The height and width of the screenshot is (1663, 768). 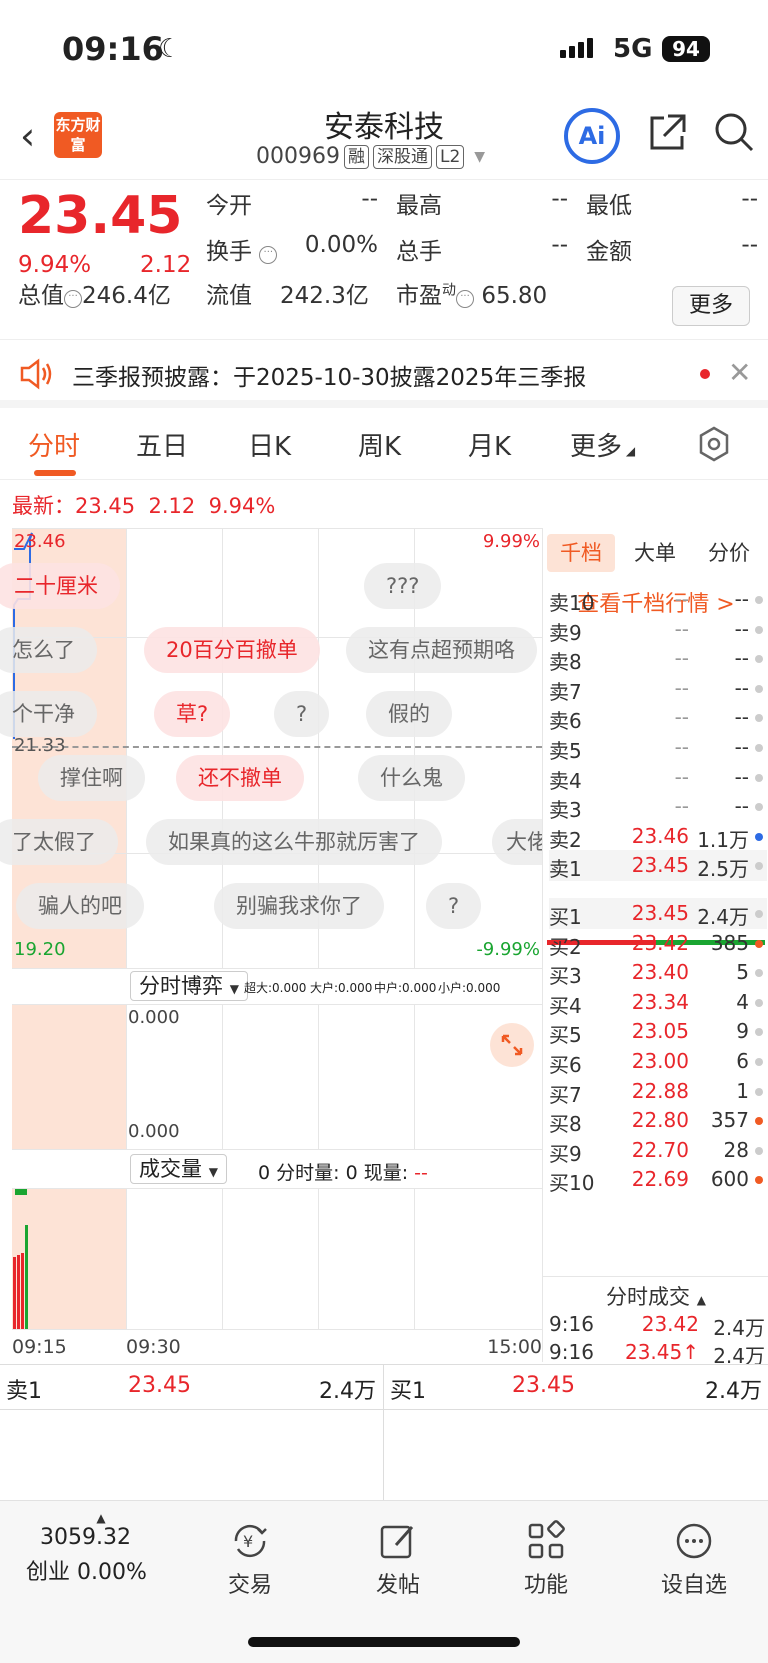 I want to click on bid-level-row: 买6 23.00 6, so click(x=658, y=1061).